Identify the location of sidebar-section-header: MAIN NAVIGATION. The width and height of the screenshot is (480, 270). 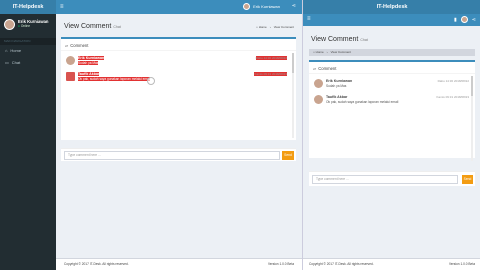
(28, 41).